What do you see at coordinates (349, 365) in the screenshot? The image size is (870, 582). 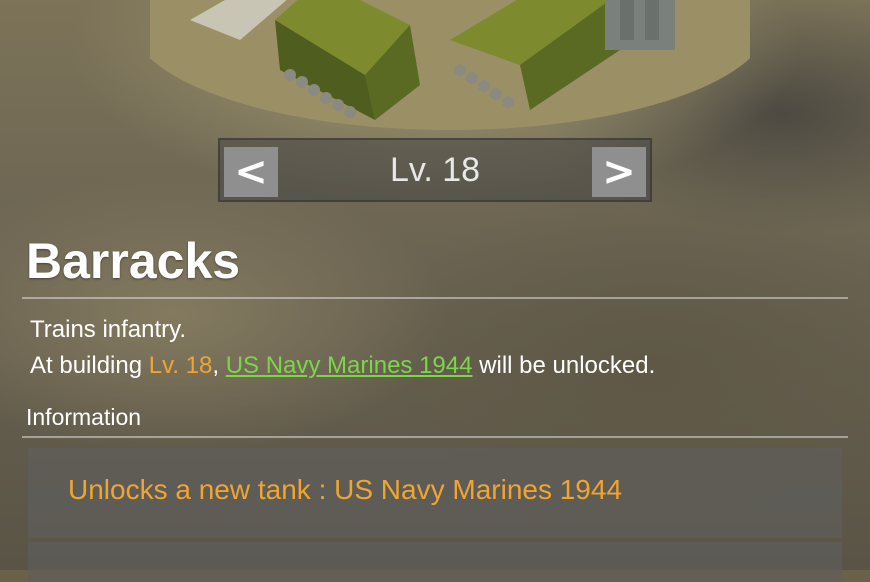 I see `unlock-item-link: US Navy Marines 1944` at bounding box center [349, 365].